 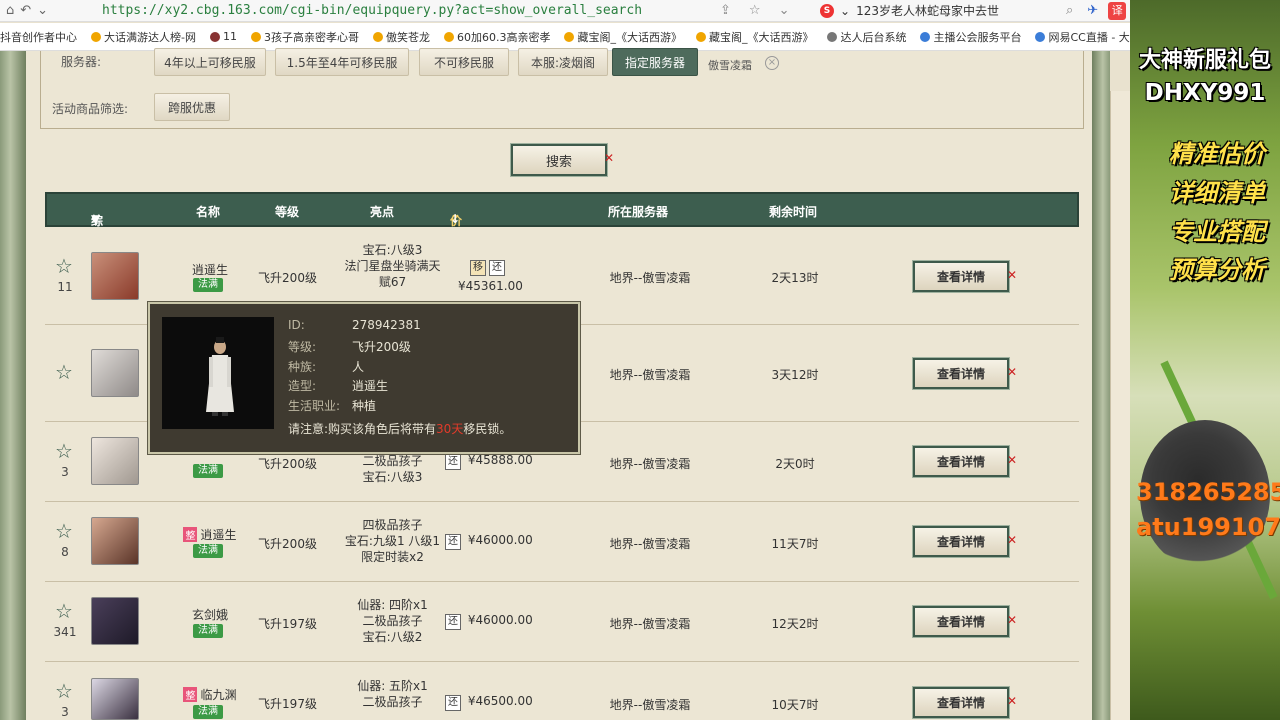 I want to click on remaining-time: 12天2时, so click(x=795, y=624).